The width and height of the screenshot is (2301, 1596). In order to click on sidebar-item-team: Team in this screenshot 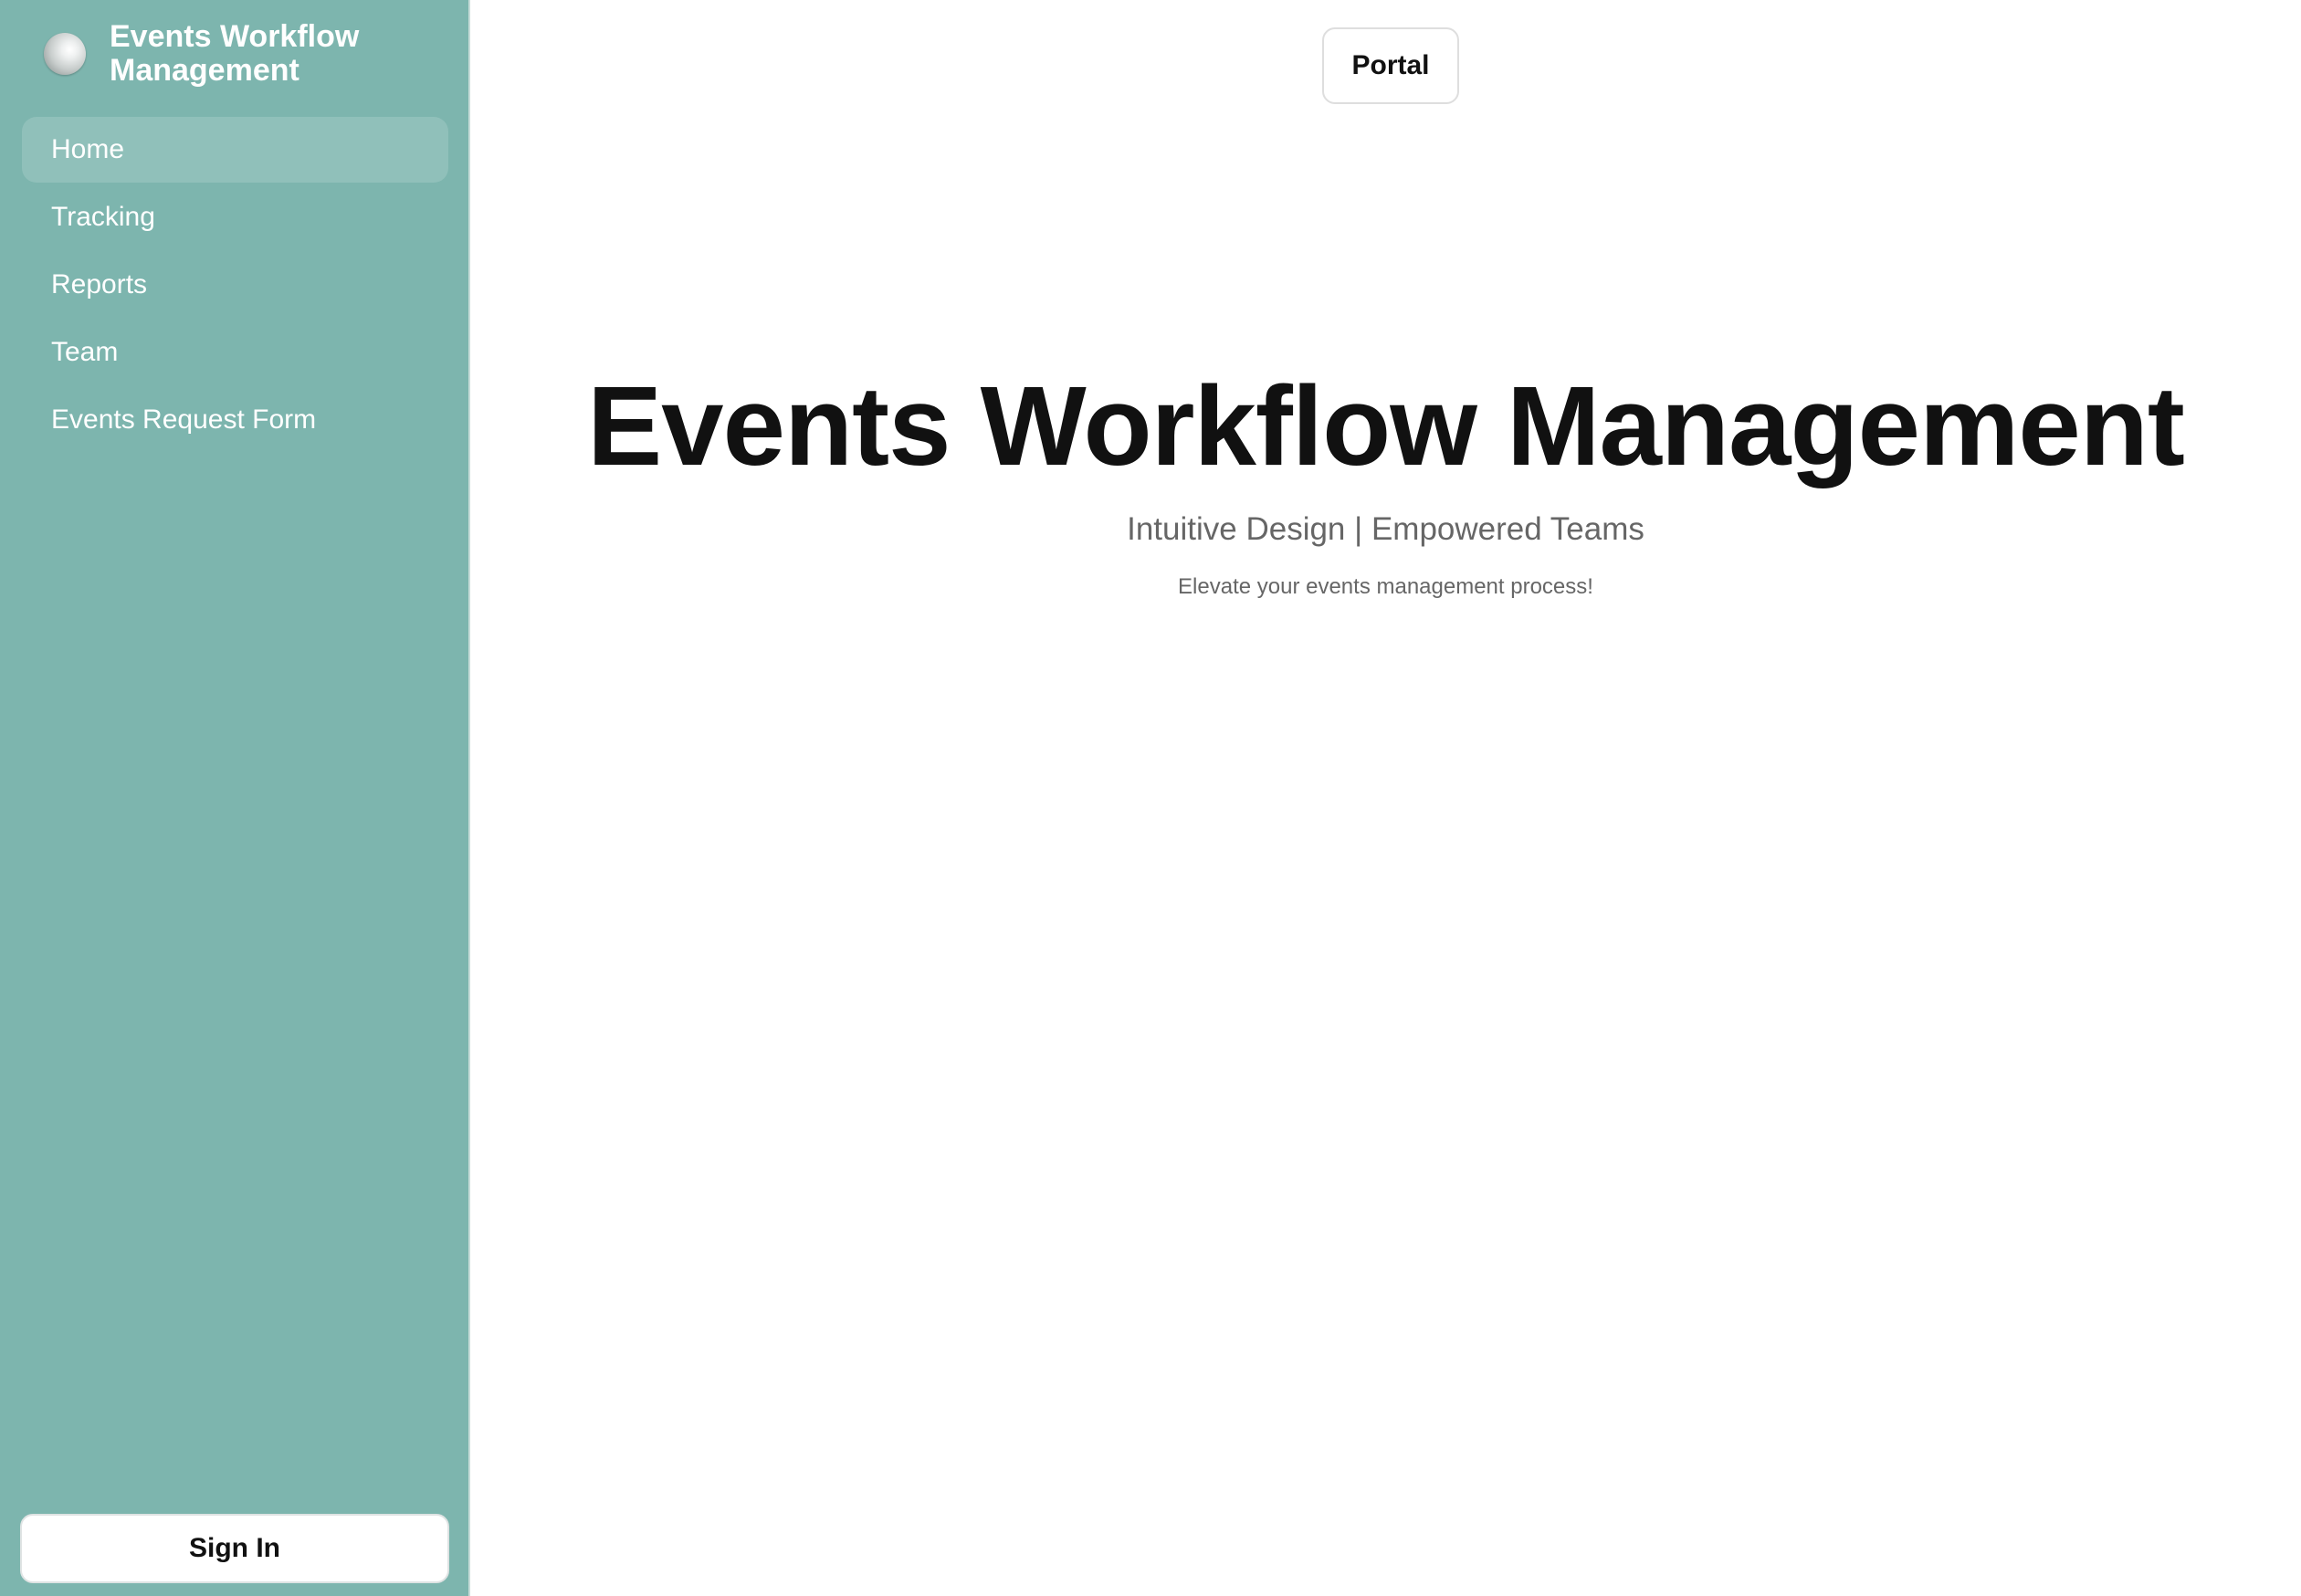, I will do `click(235, 352)`.